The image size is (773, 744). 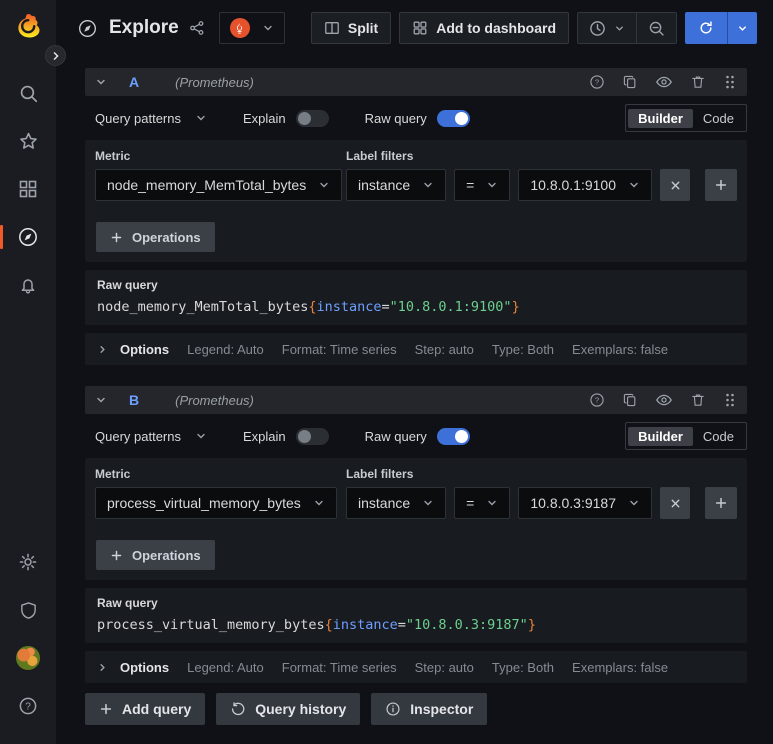 I want to click on apps-grid-icon, so click(x=420, y=28).